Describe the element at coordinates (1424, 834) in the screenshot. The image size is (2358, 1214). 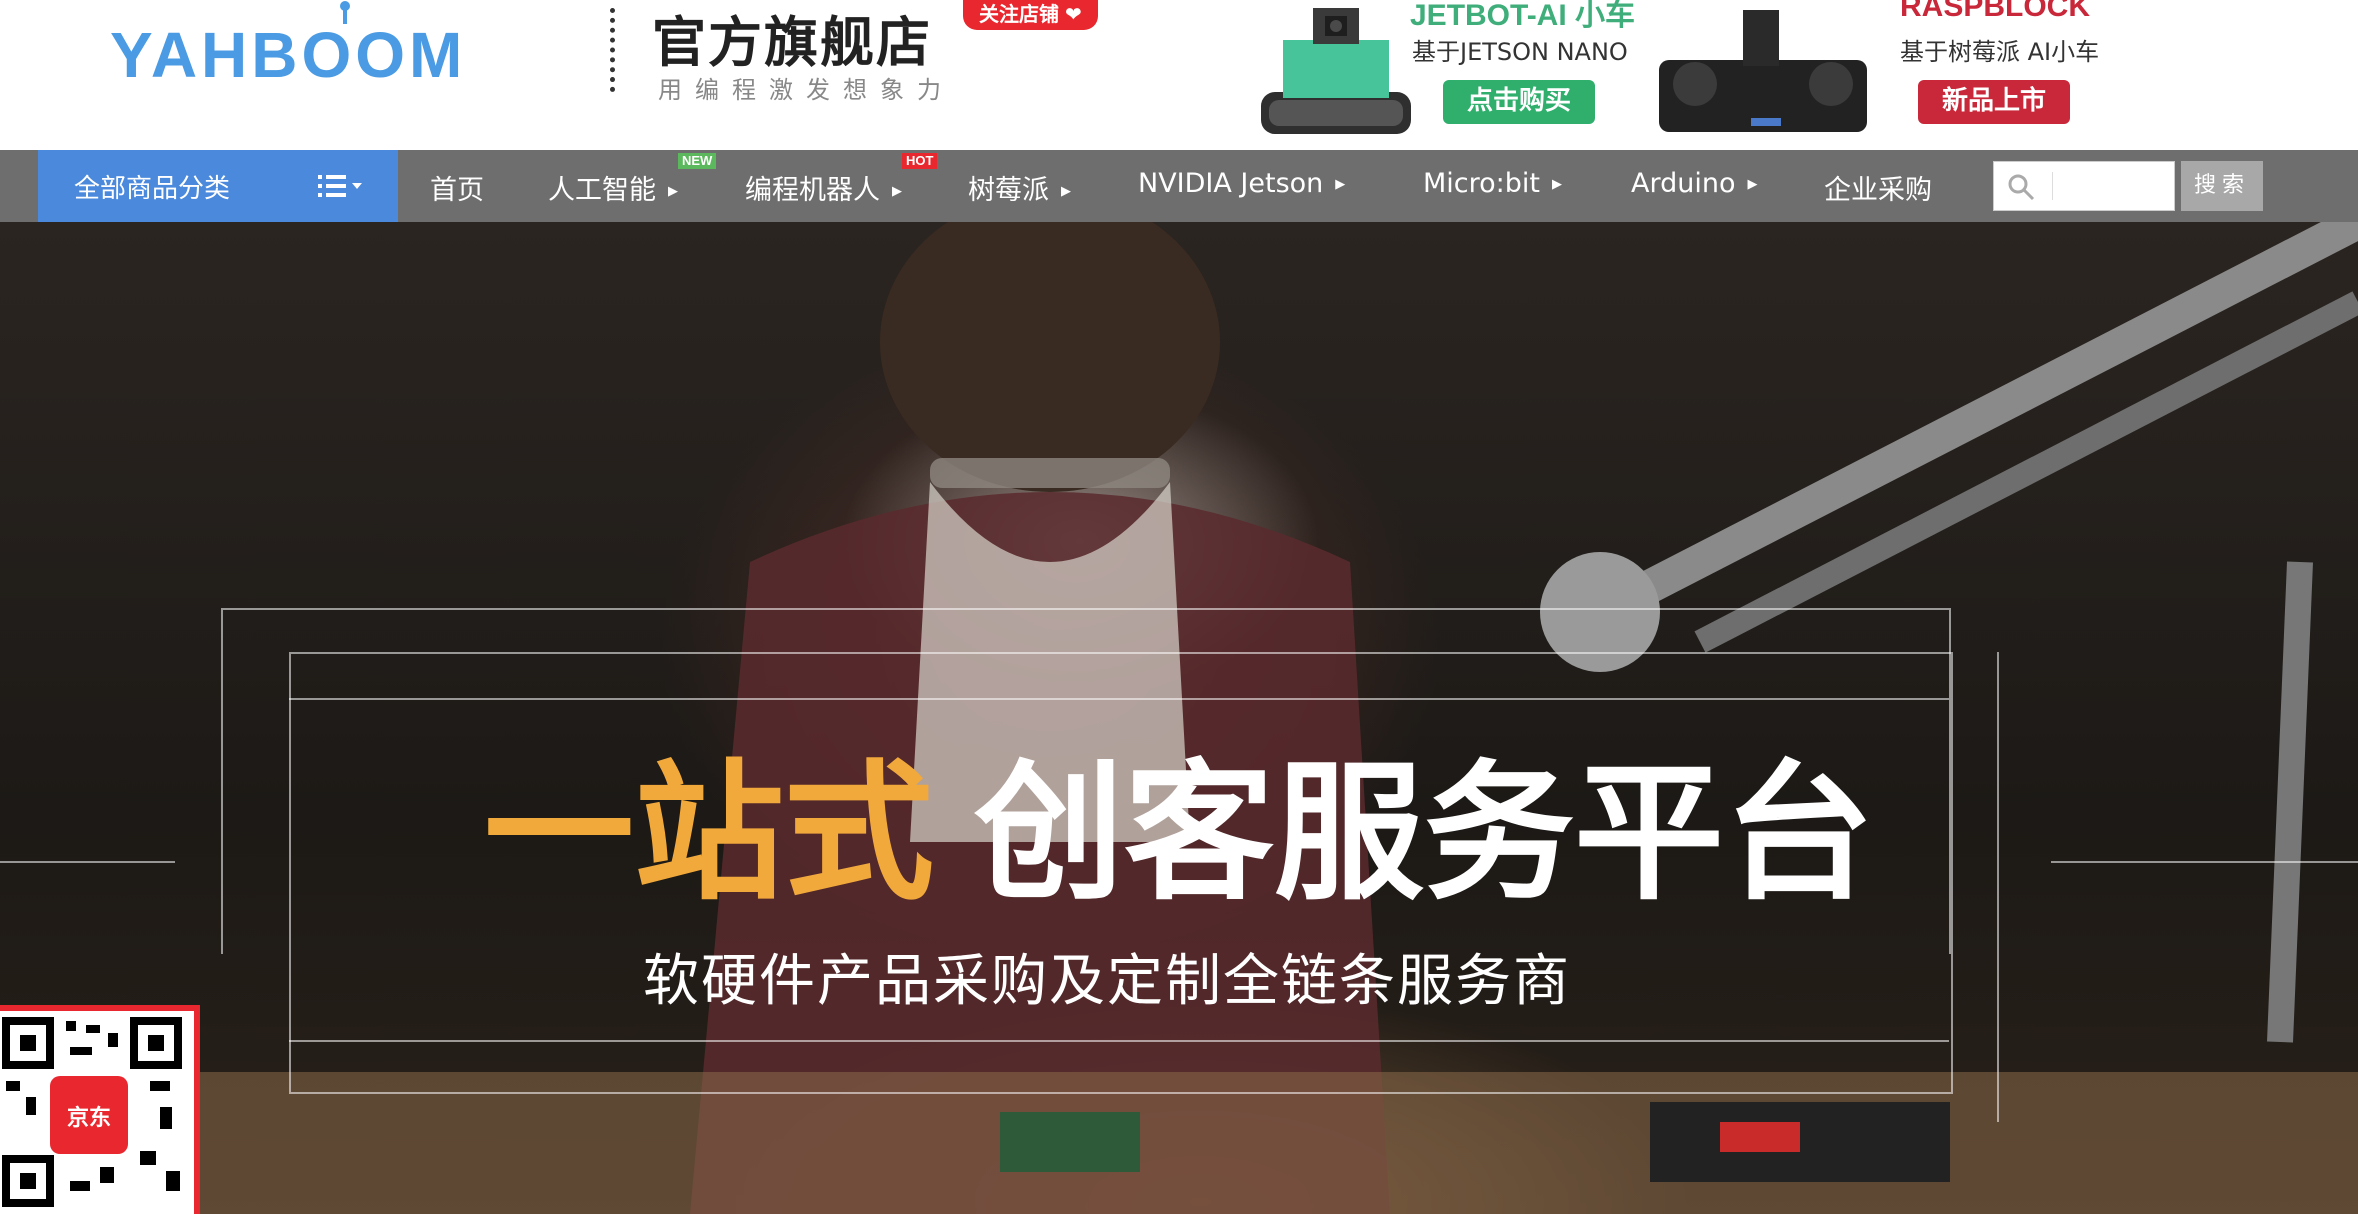
I see `hero-title-rest: 创客服务平台` at that location.